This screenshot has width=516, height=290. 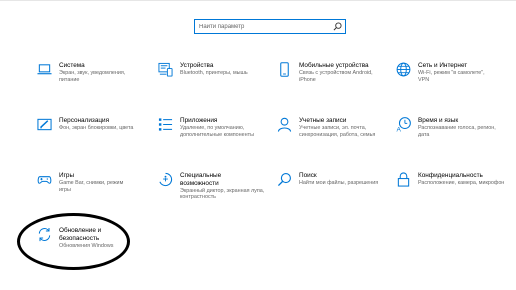 What do you see at coordinates (451, 76) in the screenshot?
I see `tile-description: Wi-Fi, режим "в самолете", VPN` at bounding box center [451, 76].